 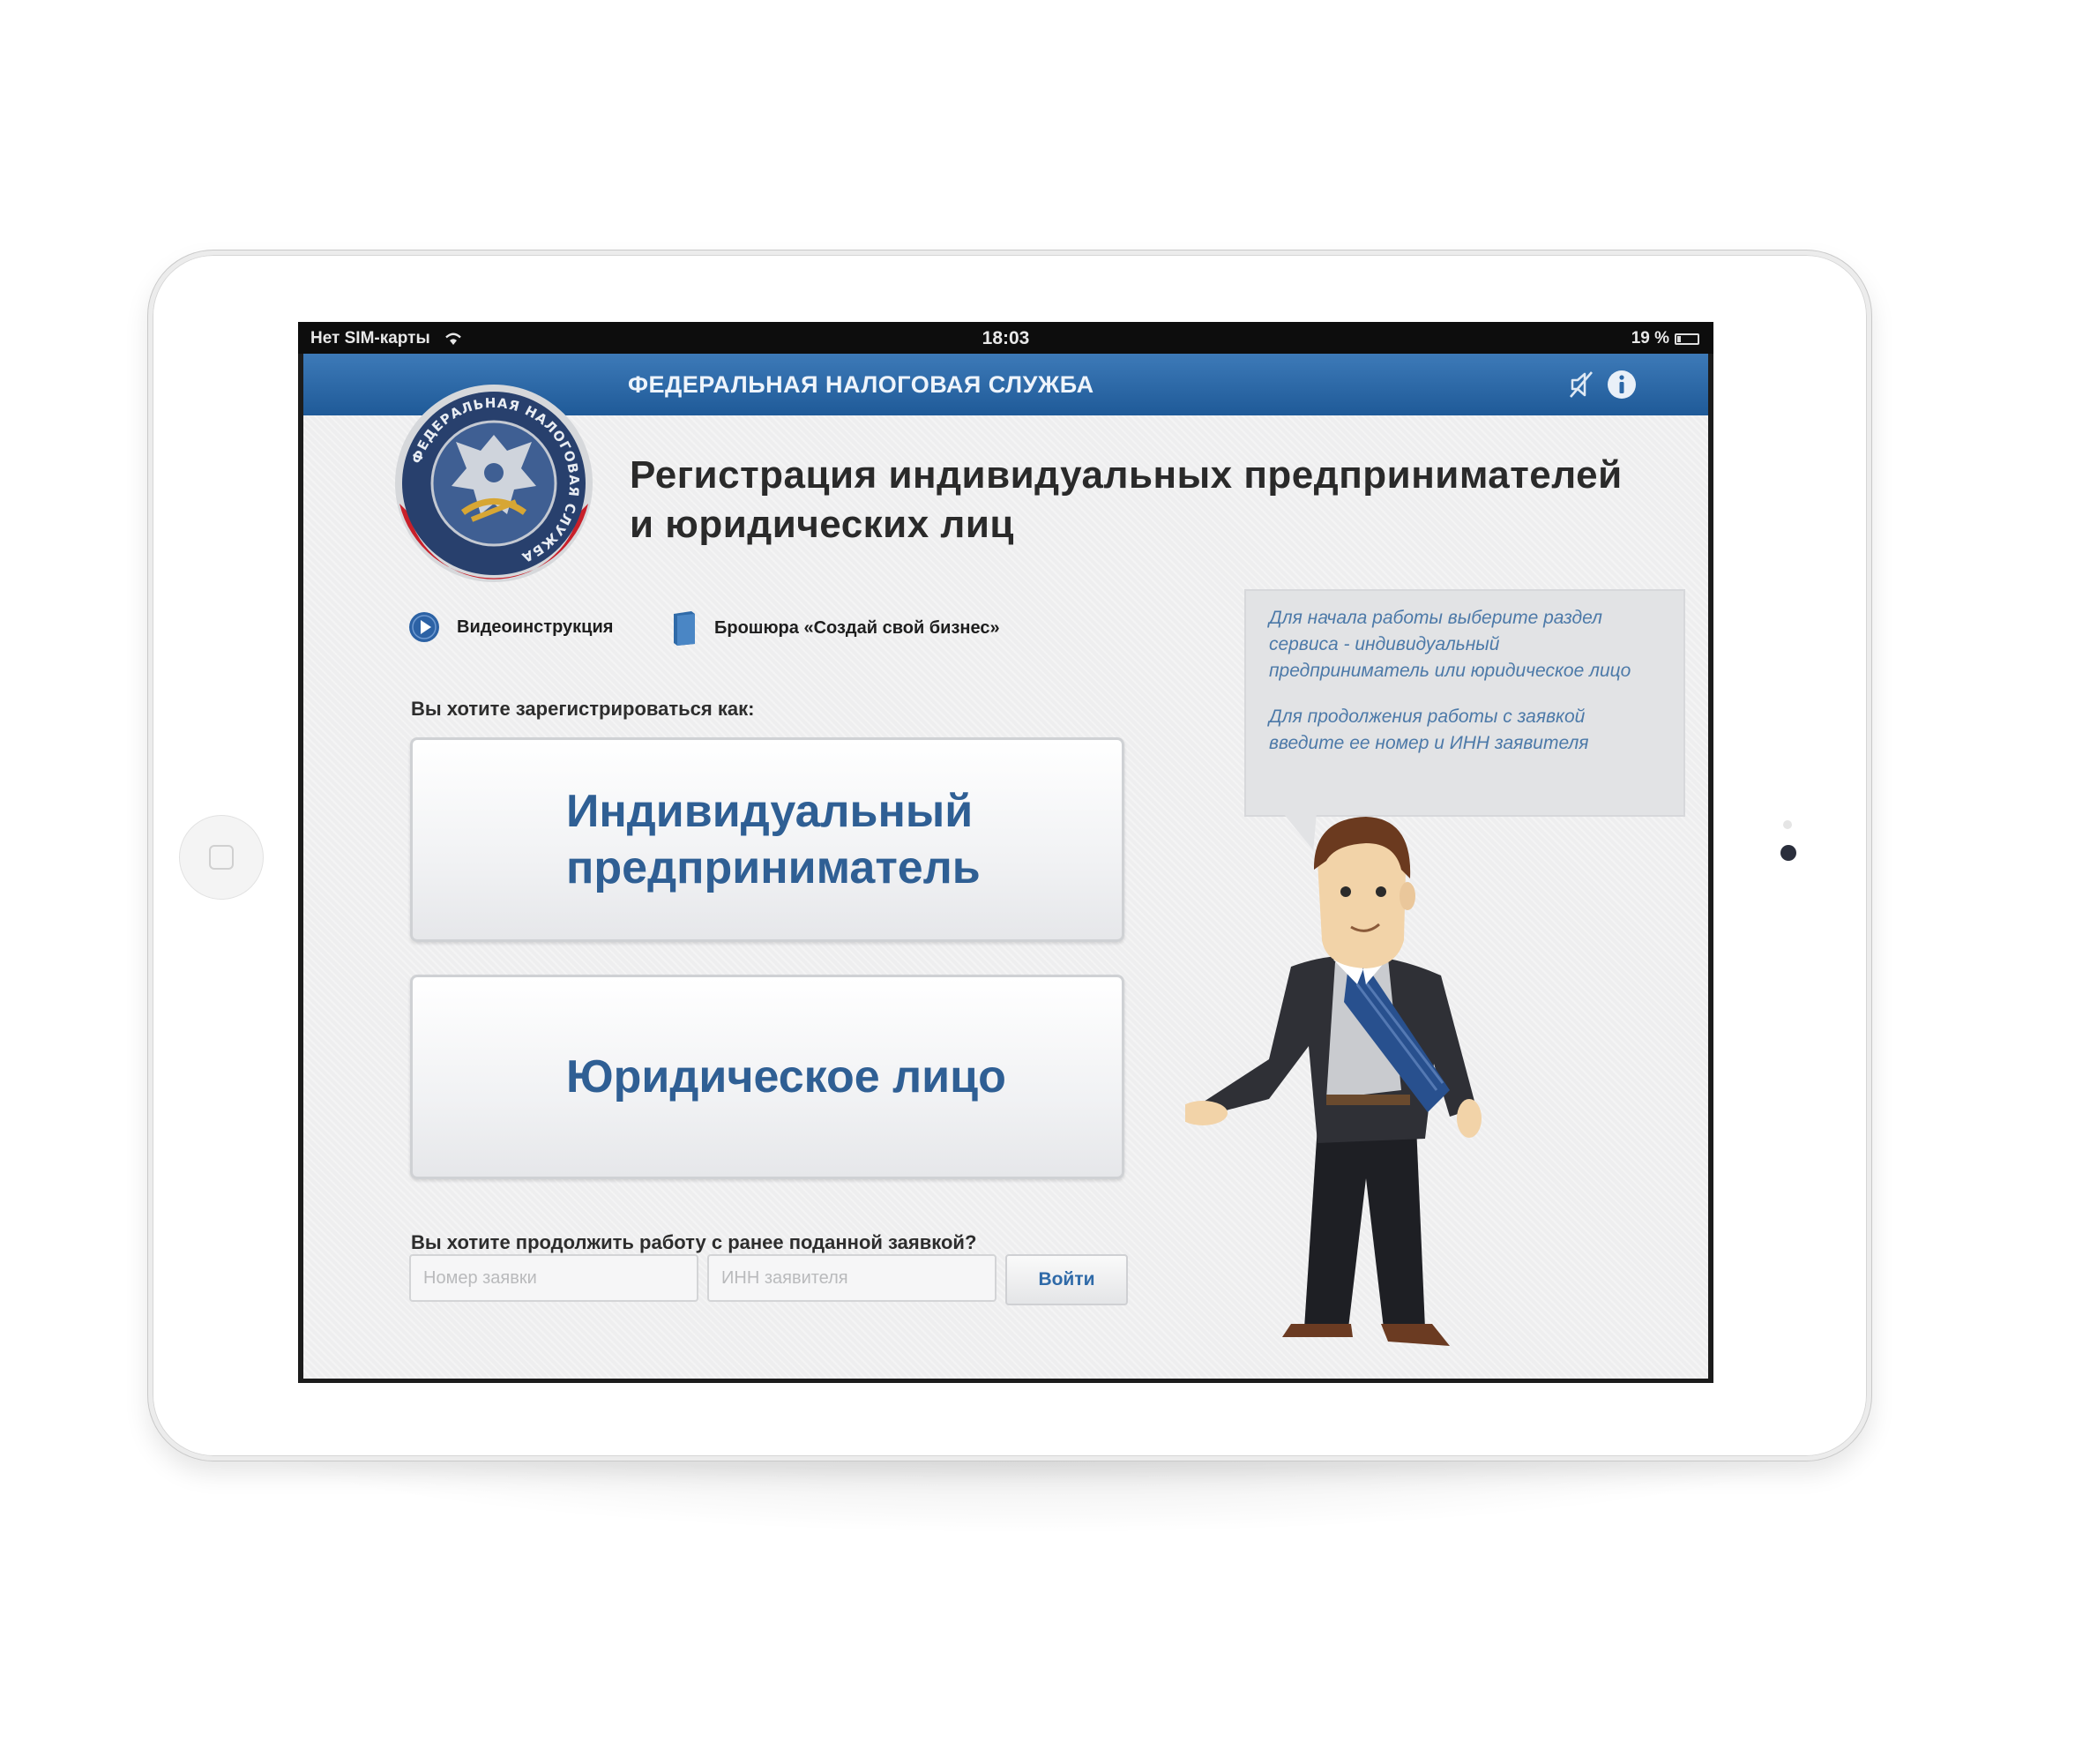 I want to click on inn-input, so click(x=851, y=1278).